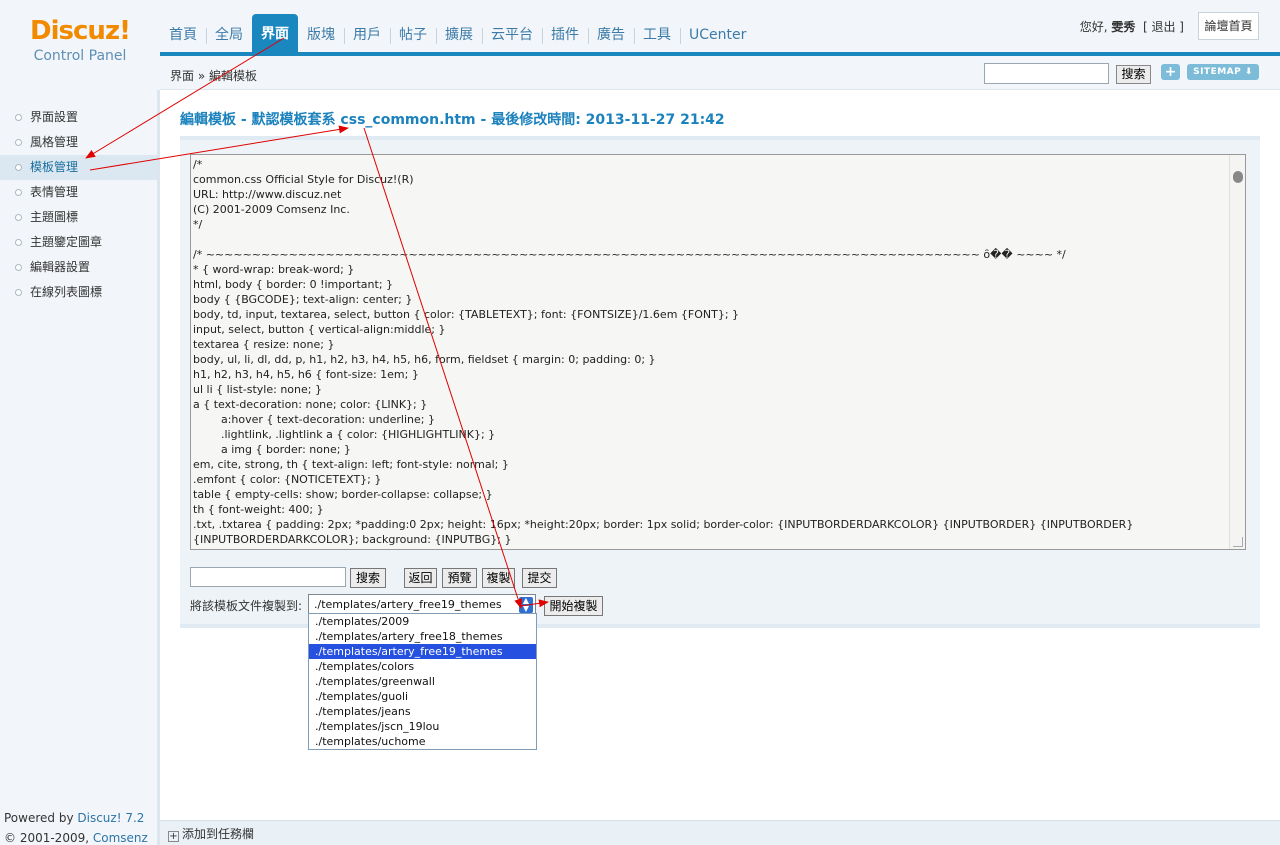 The width and height of the screenshot is (1280, 845). Describe the element at coordinates (611, 36) in the screenshot. I see `nav-ads: 廣告` at that location.